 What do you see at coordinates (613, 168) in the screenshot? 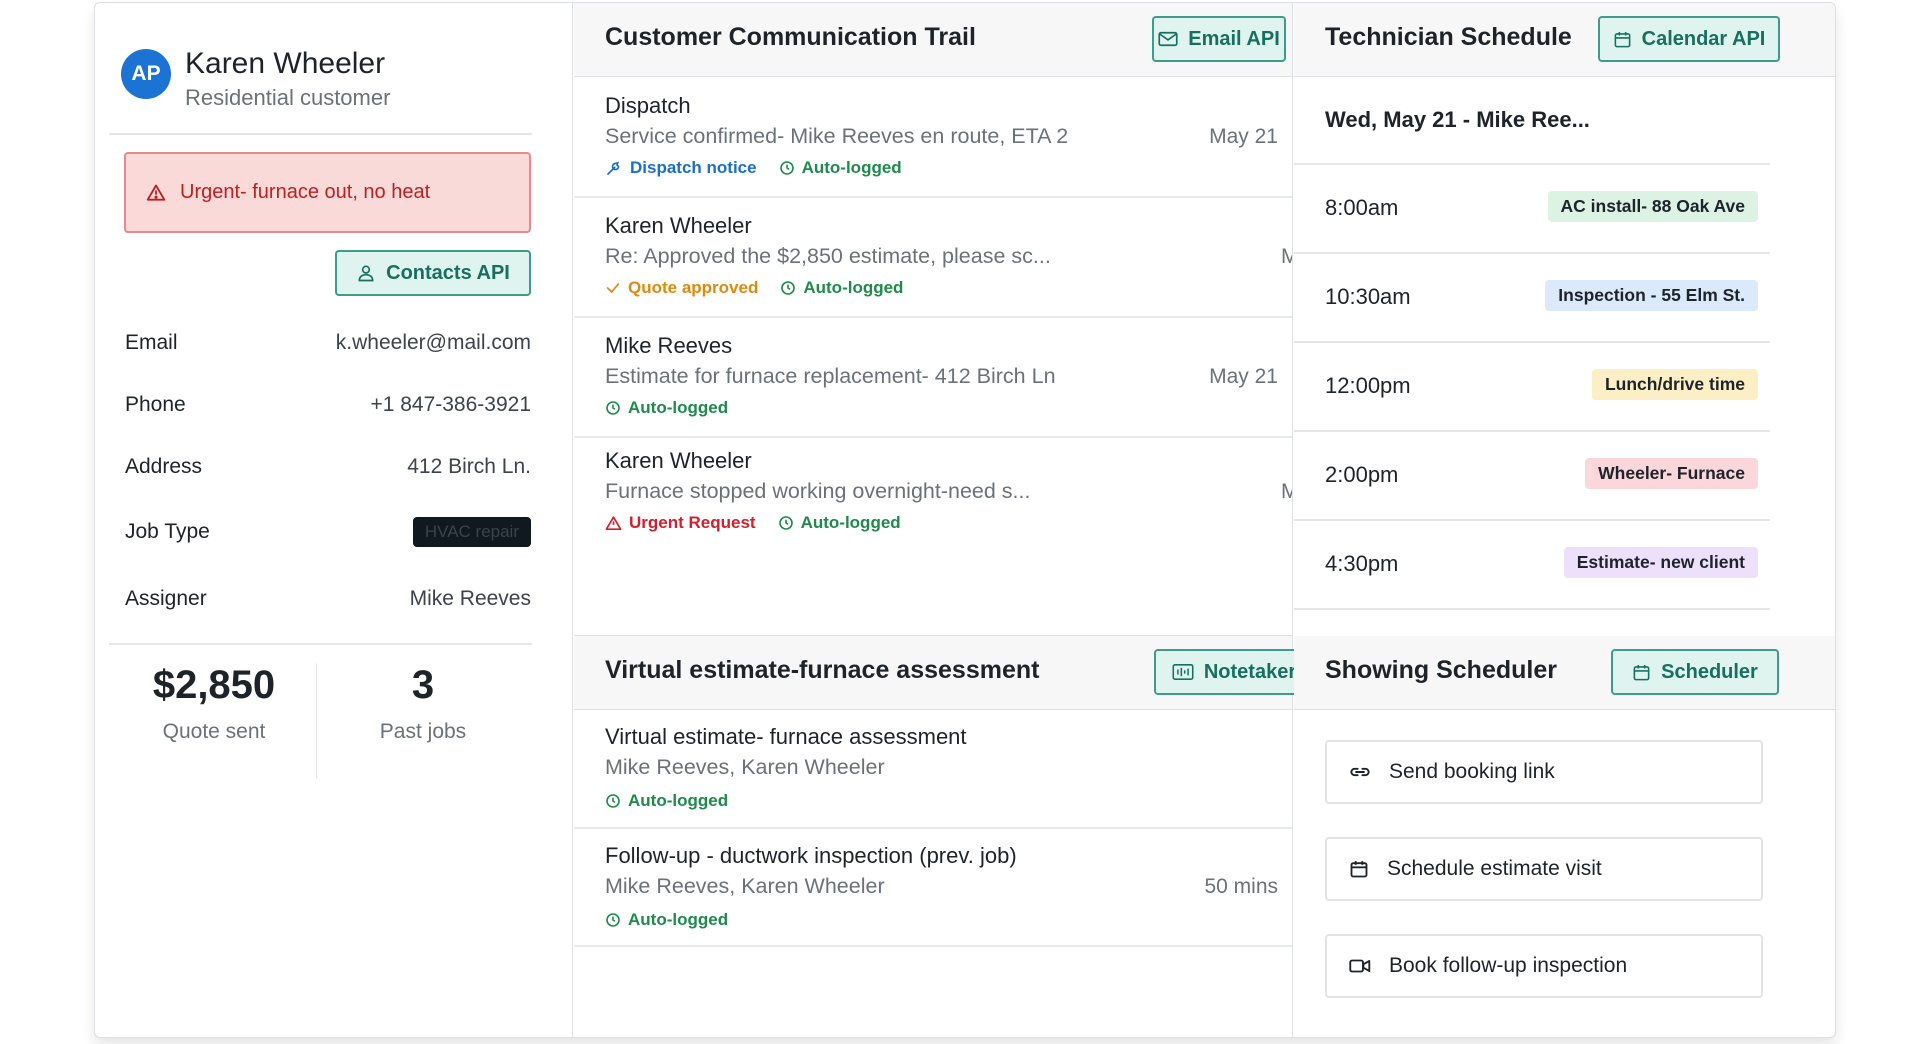
I see `wrench-icon` at bounding box center [613, 168].